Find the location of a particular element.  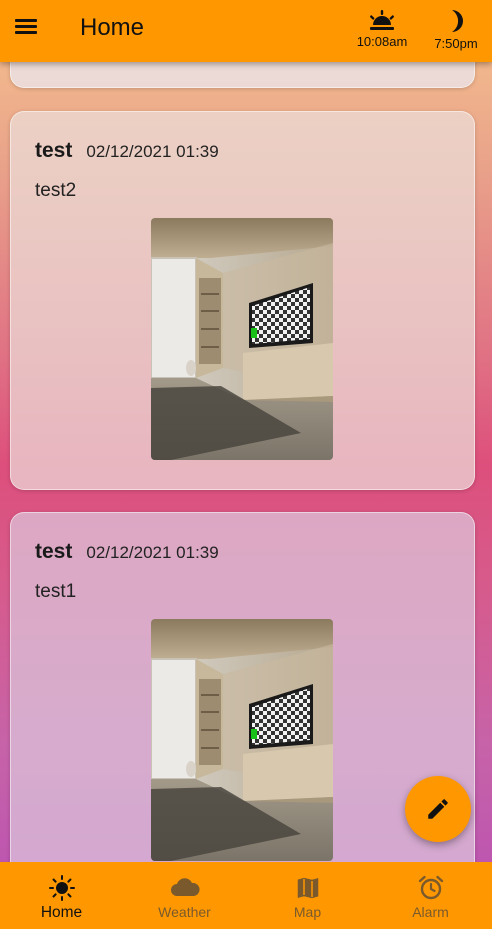

nav-item-home: Home is located at coordinates (61, 895).